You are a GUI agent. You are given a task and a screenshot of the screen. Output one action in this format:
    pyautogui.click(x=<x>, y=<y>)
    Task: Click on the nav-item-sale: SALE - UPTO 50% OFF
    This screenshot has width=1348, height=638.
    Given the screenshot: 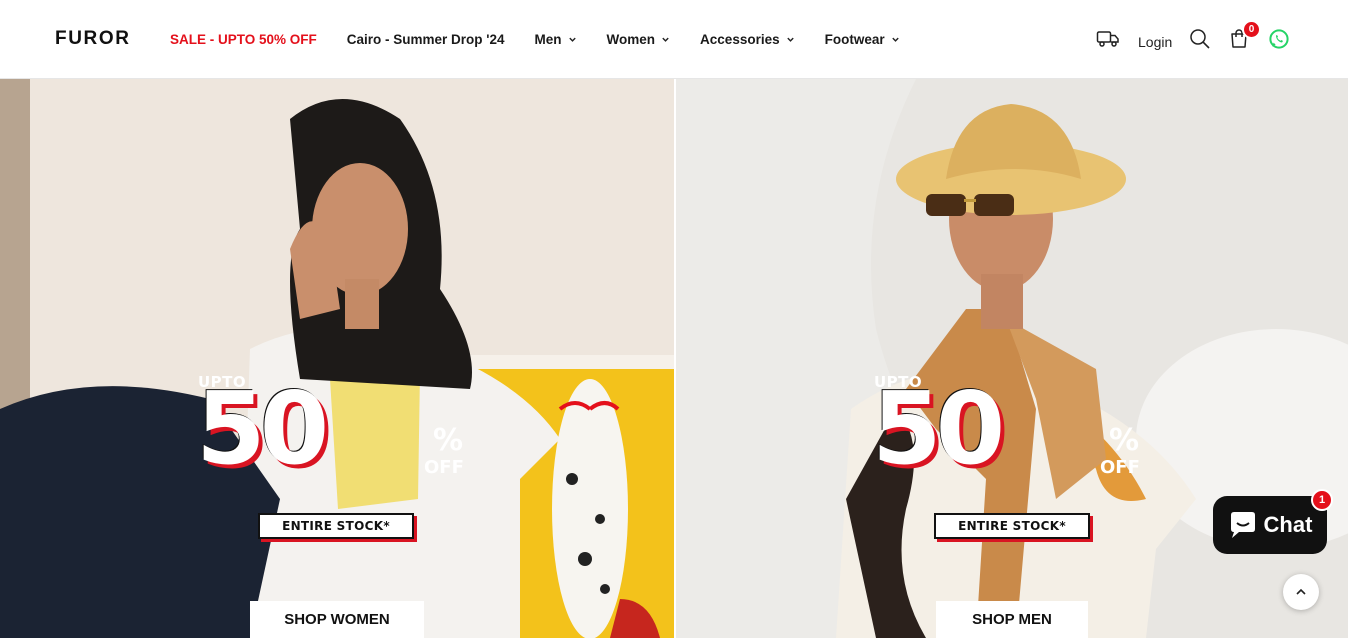 What is the action you would take?
    pyautogui.click(x=243, y=39)
    